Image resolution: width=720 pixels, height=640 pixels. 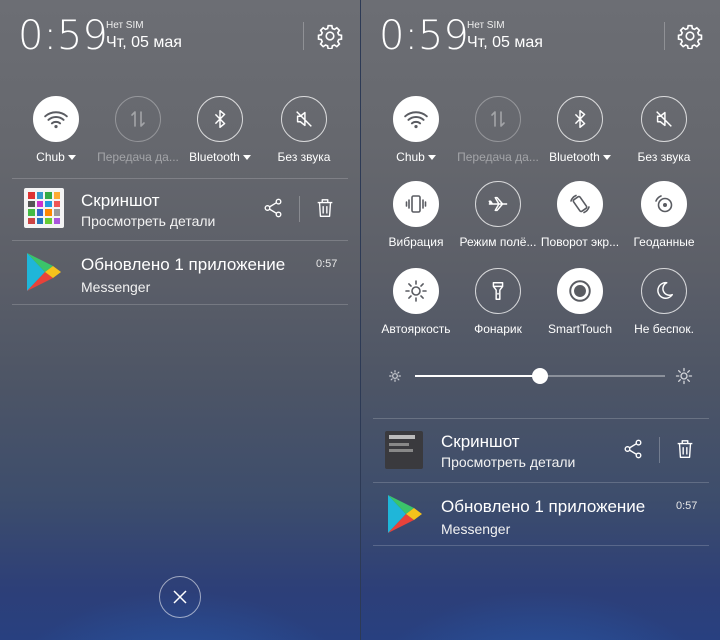 I want to click on toggle-vibration-label: Вибрация, so click(x=416, y=242).